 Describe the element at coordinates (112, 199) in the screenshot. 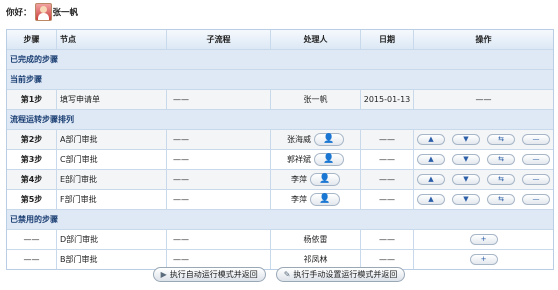

I see `node-cell: F部门审批` at that location.